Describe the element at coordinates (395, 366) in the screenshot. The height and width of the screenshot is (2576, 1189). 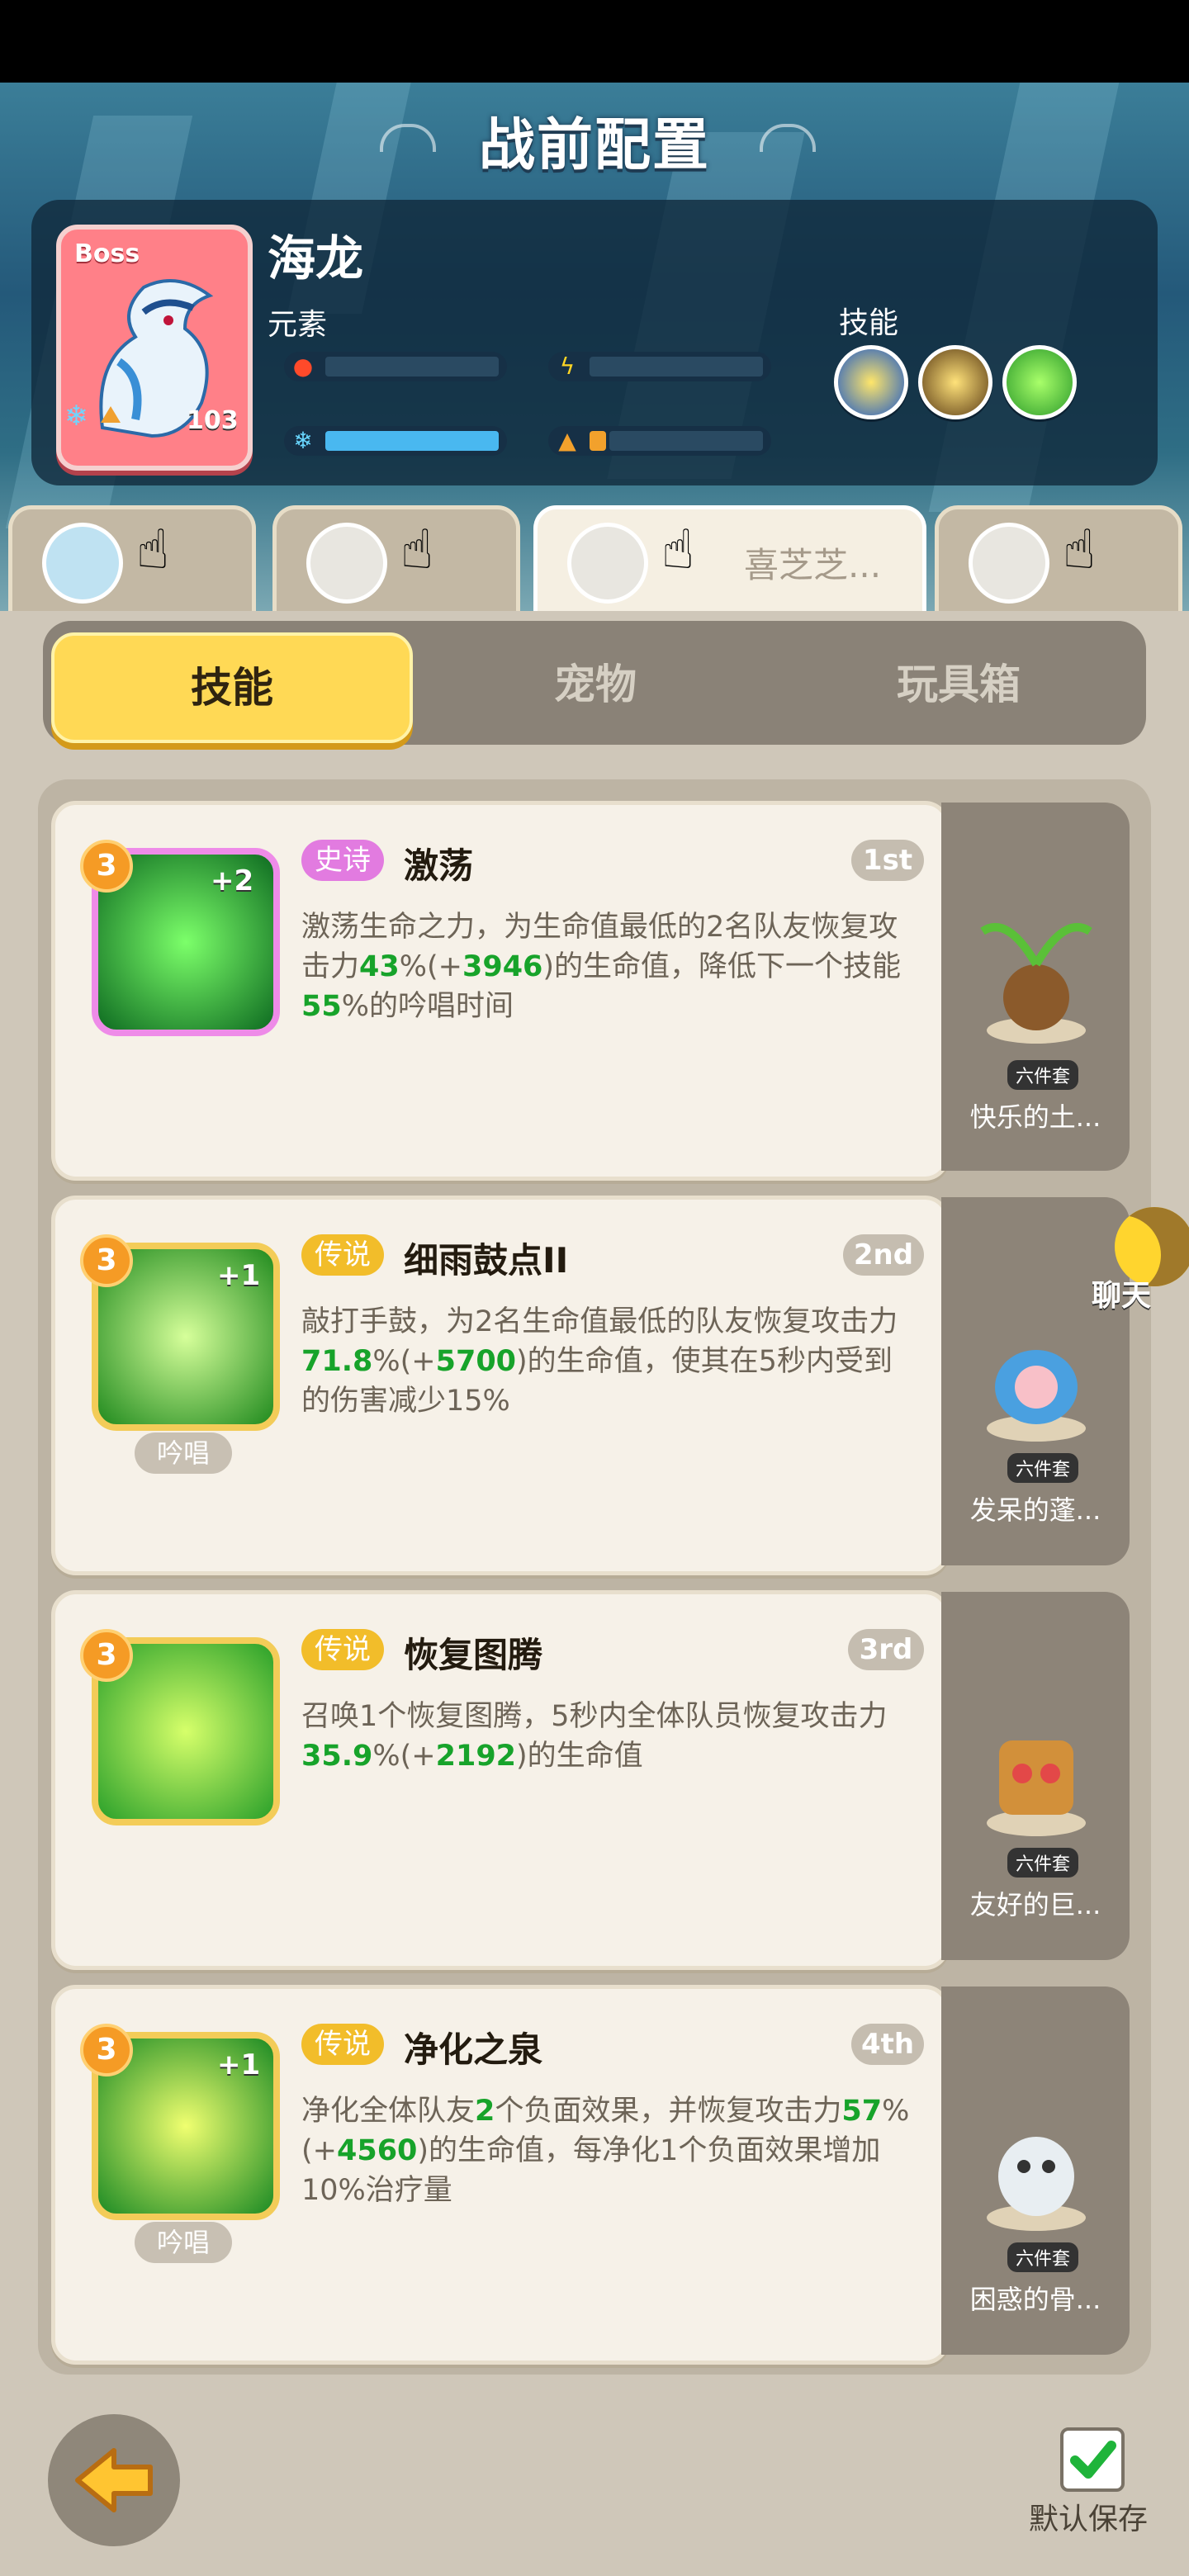
I see `fire-element-bar: ●` at that location.